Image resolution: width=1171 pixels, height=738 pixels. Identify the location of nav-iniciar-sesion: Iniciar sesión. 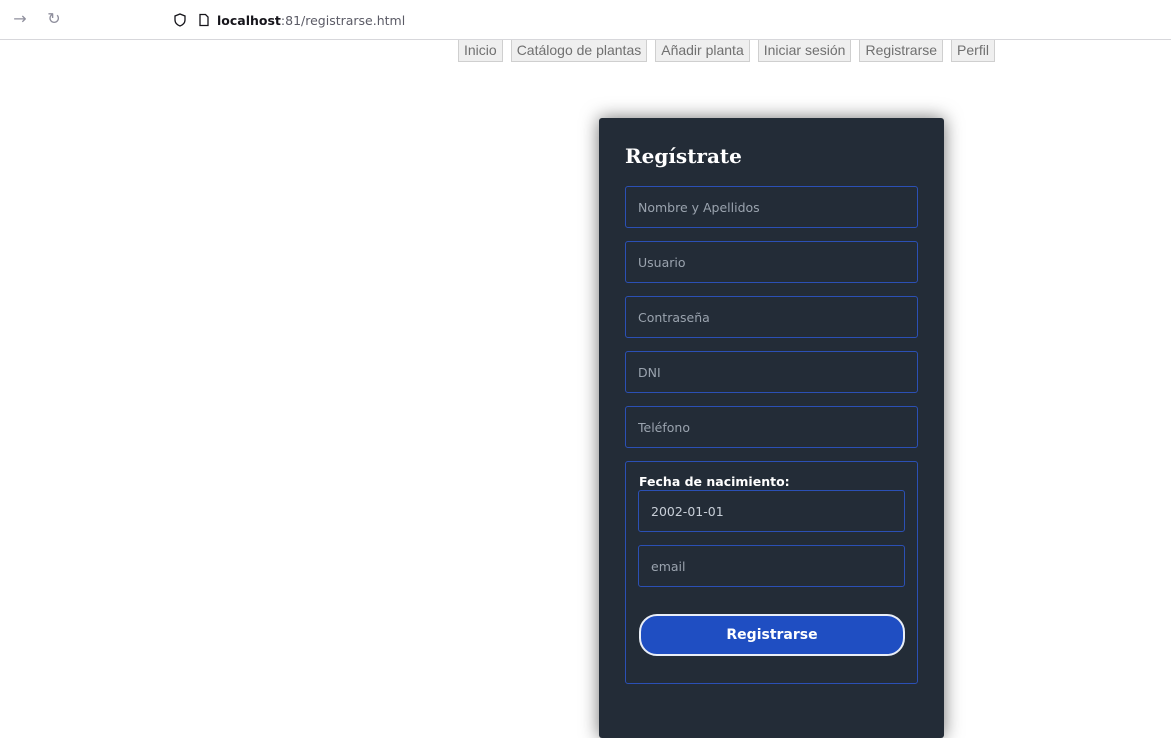
(804, 51).